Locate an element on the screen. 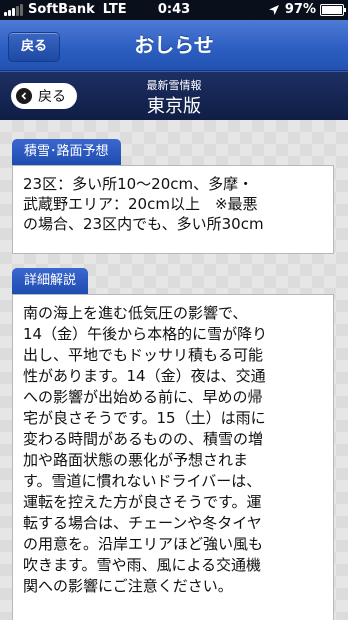 The width and height of the screenshot is (348, 620). detail-line: 出し、平地でもドッサリ積もる可能 is located at coordinates (143, 355).